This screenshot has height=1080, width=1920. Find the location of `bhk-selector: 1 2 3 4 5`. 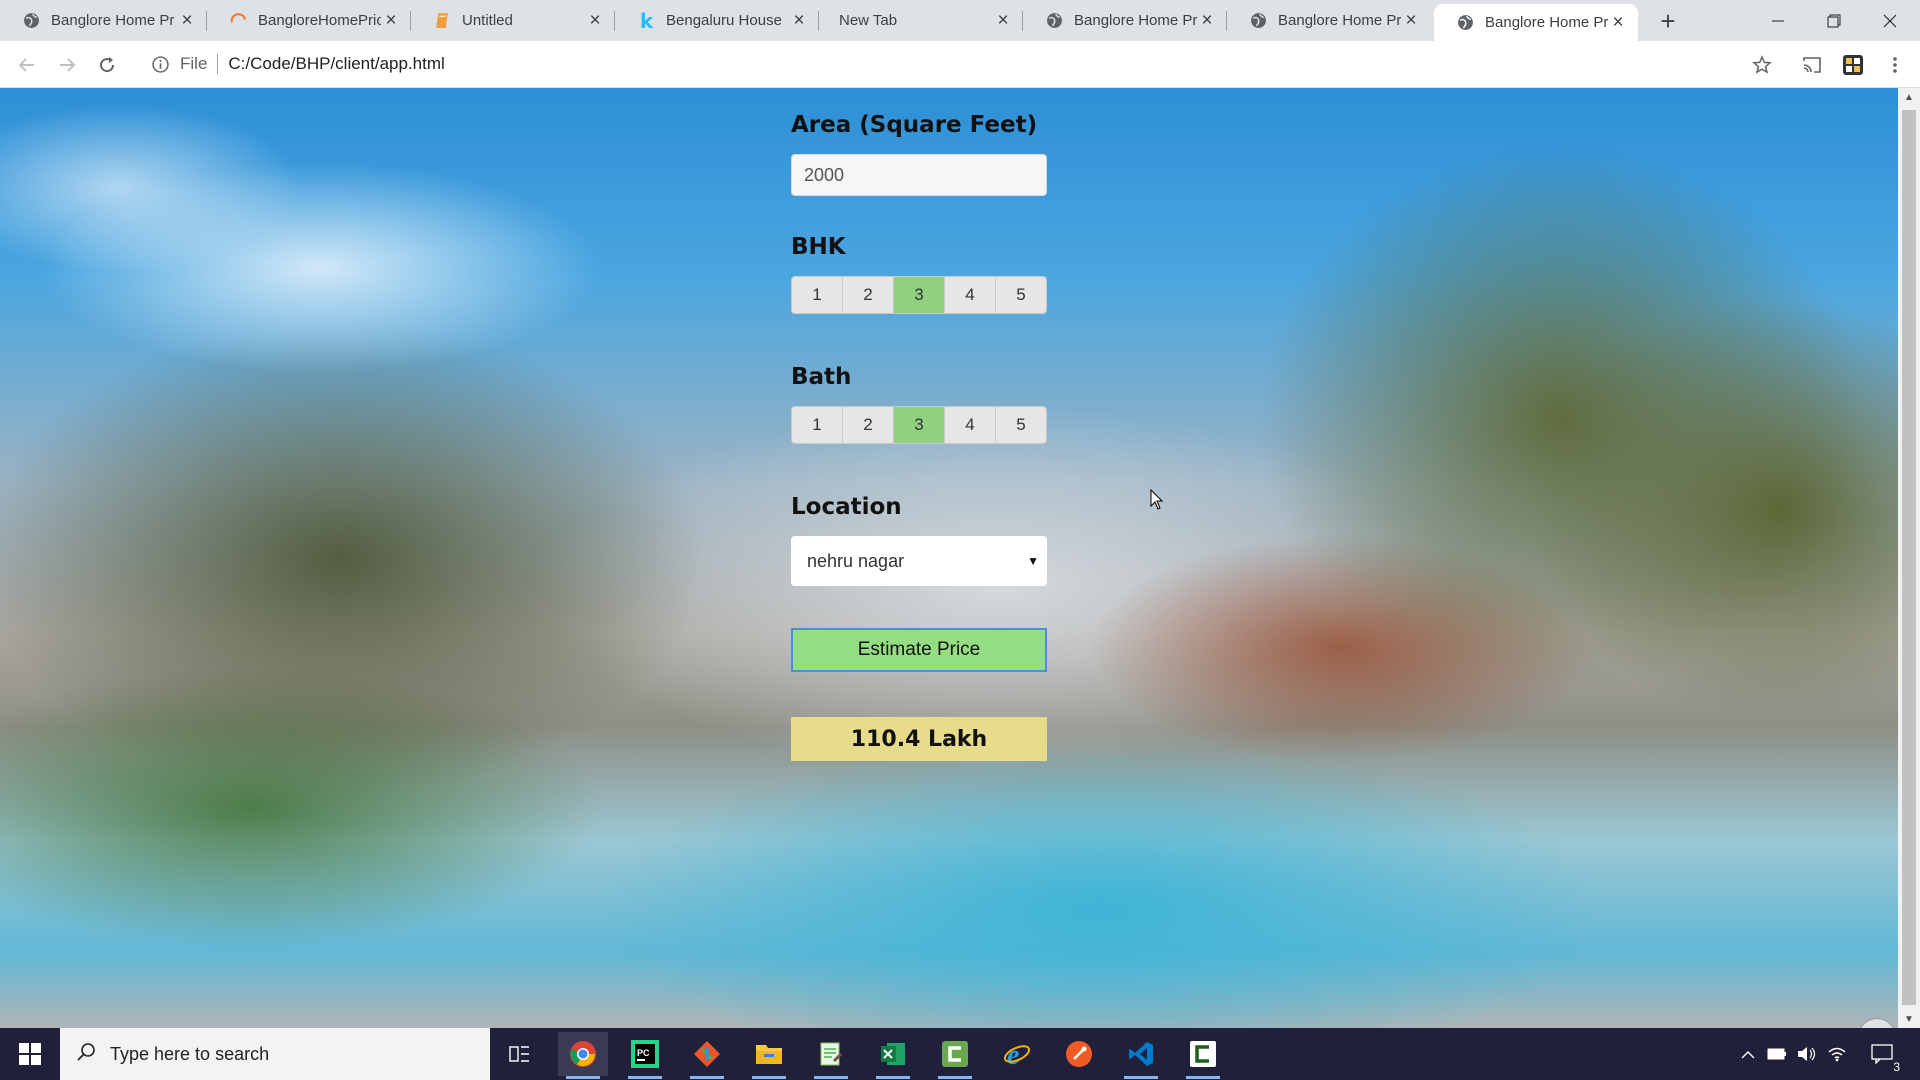

bhk-selector: 1 2 3 4 5 is located at coordinates (919, 295).